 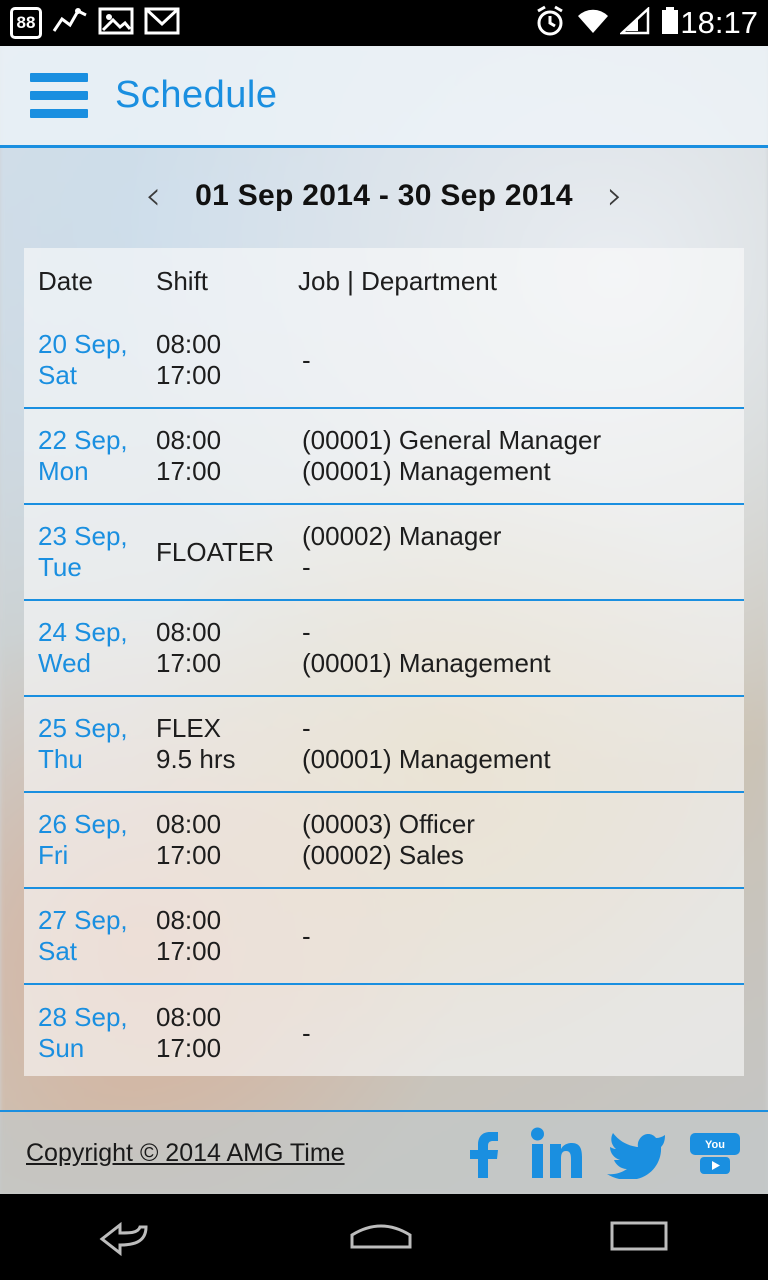 What do you see at coordinates (63, 471) in the screenshot?
I see `row-date-weekday: Mon` at bounding box center [63, 471].